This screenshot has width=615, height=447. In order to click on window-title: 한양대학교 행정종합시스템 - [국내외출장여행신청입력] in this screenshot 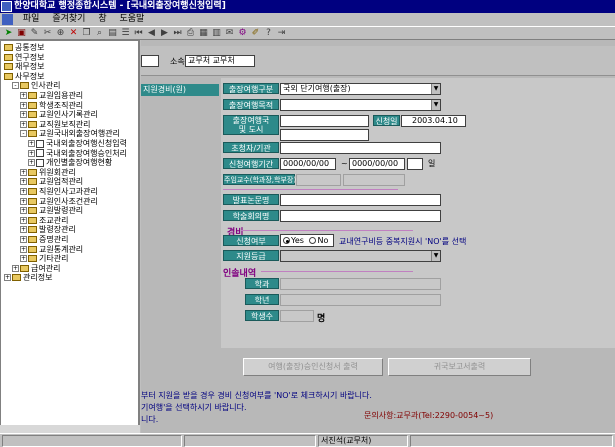, I will do `click(120, 6)`.